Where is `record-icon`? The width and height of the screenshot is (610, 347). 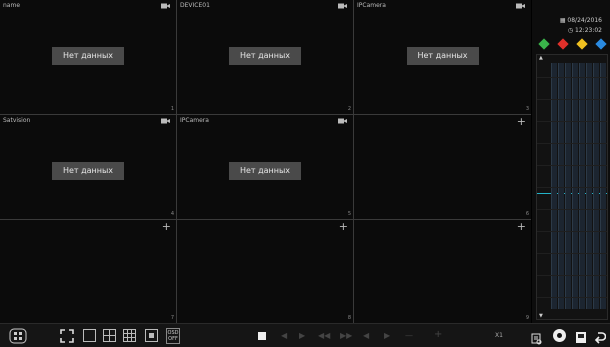 record-icon is located at coordinates (559, 335).